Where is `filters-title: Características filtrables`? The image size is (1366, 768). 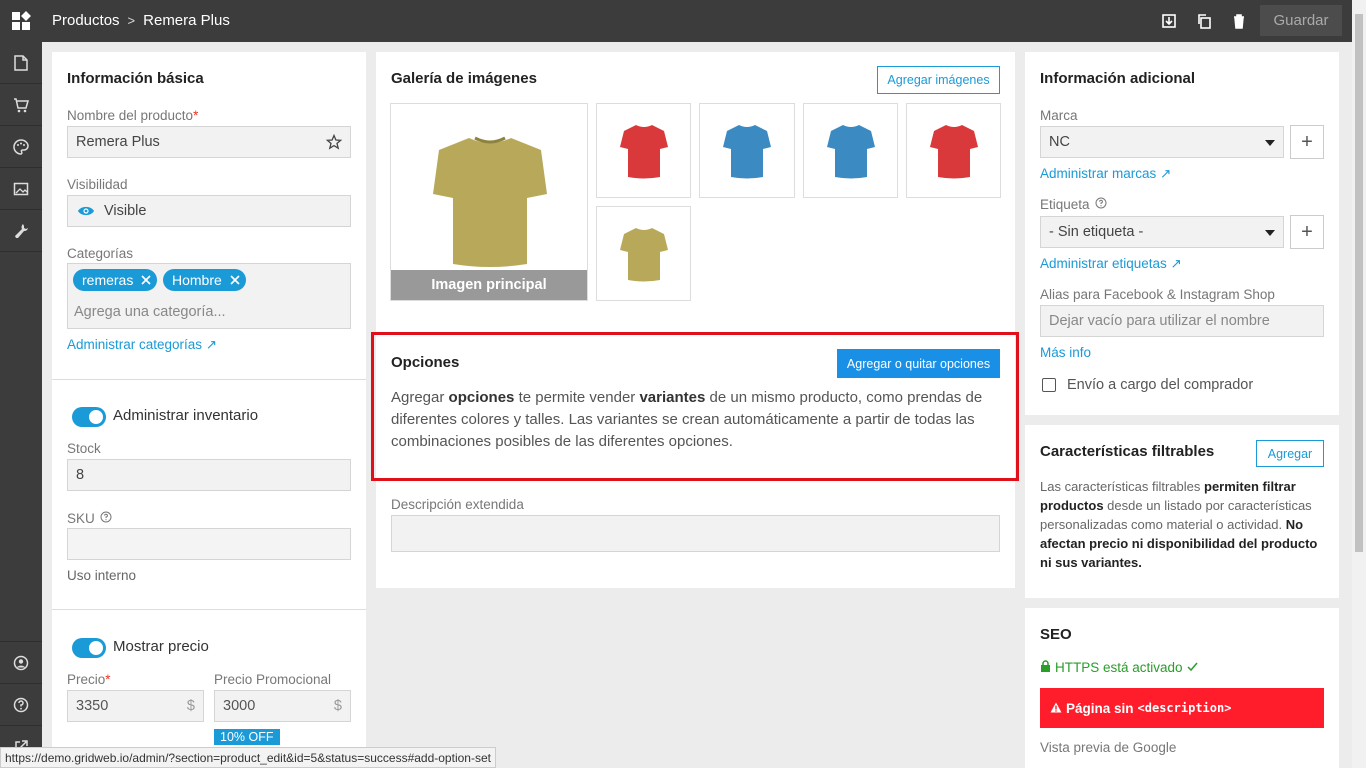
filters-title: Características filtrables is located at coordinates (1127, 451).